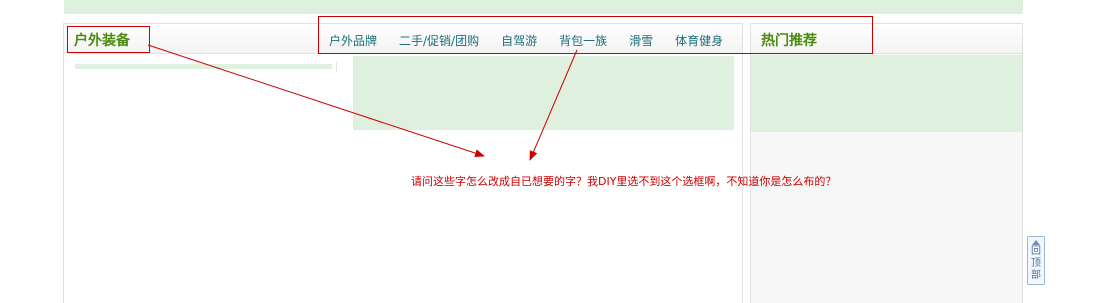 Image resolution: width=1098 pixels, height=303 pixels. Describe the element at coordinates (543, 93) in the screenshot. I see `content-placeholder-block` at that location.